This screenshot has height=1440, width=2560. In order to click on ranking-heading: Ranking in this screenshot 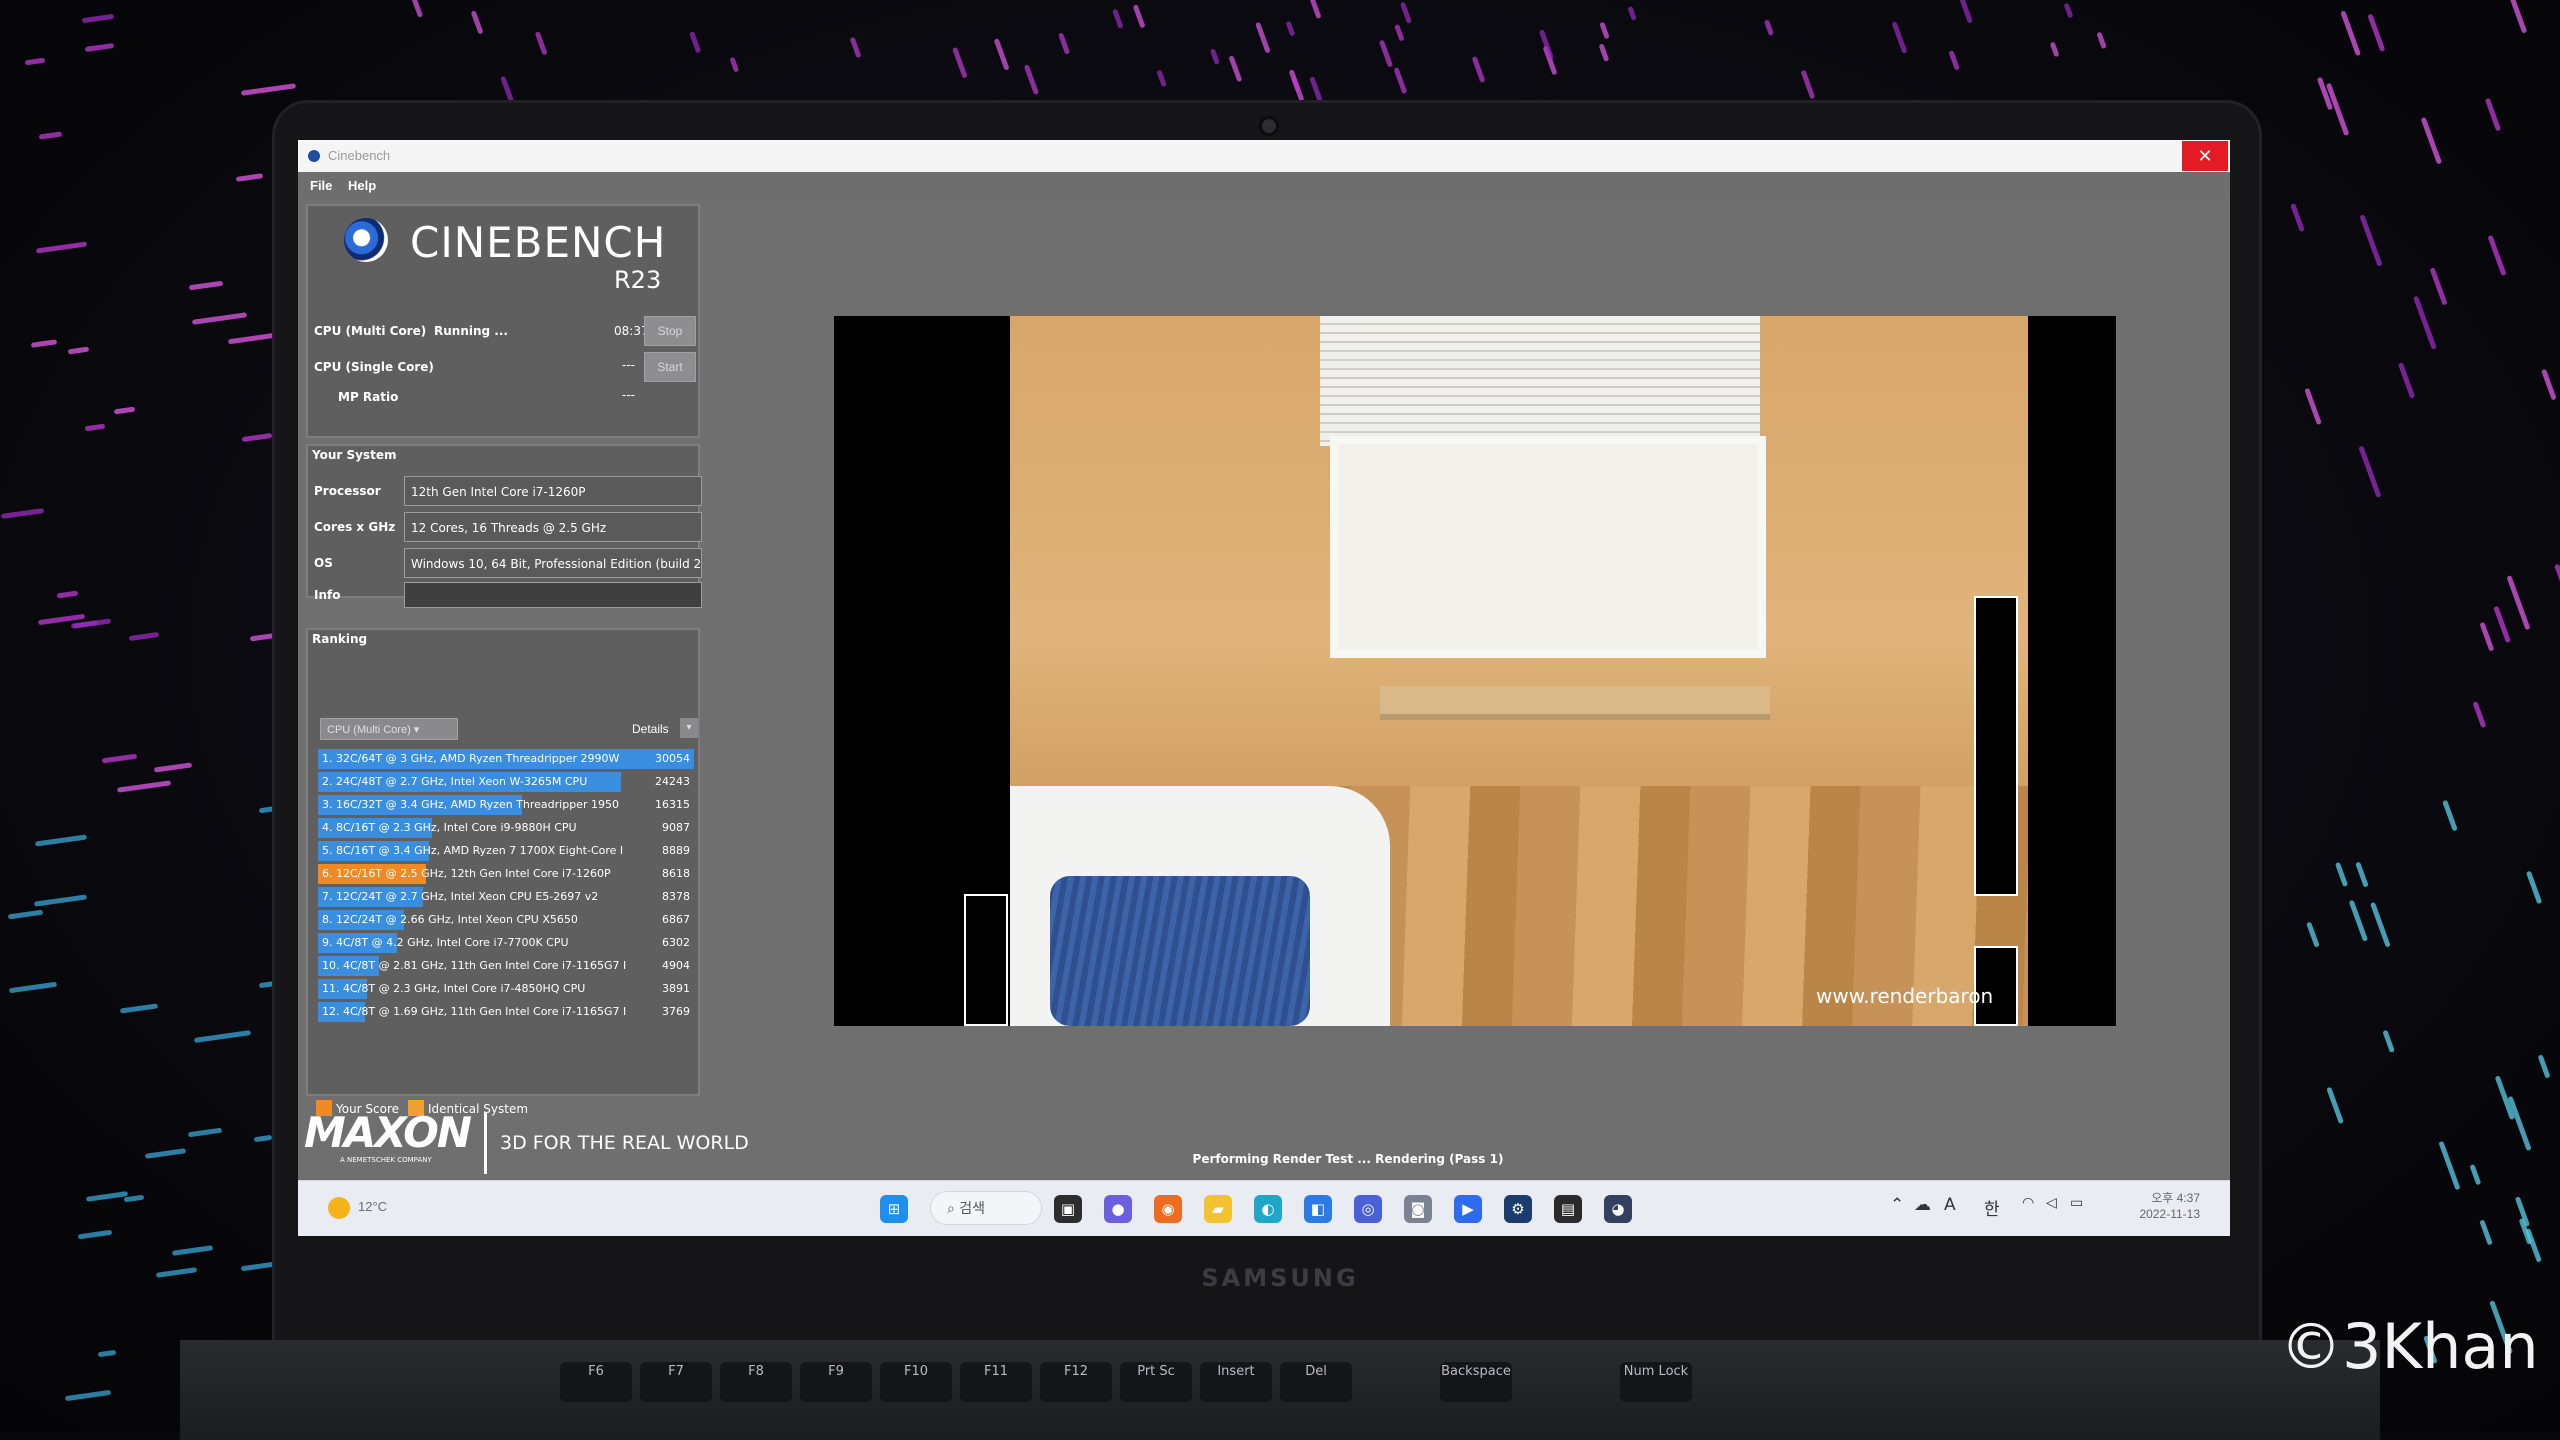, I will do `click(339, 639)`.